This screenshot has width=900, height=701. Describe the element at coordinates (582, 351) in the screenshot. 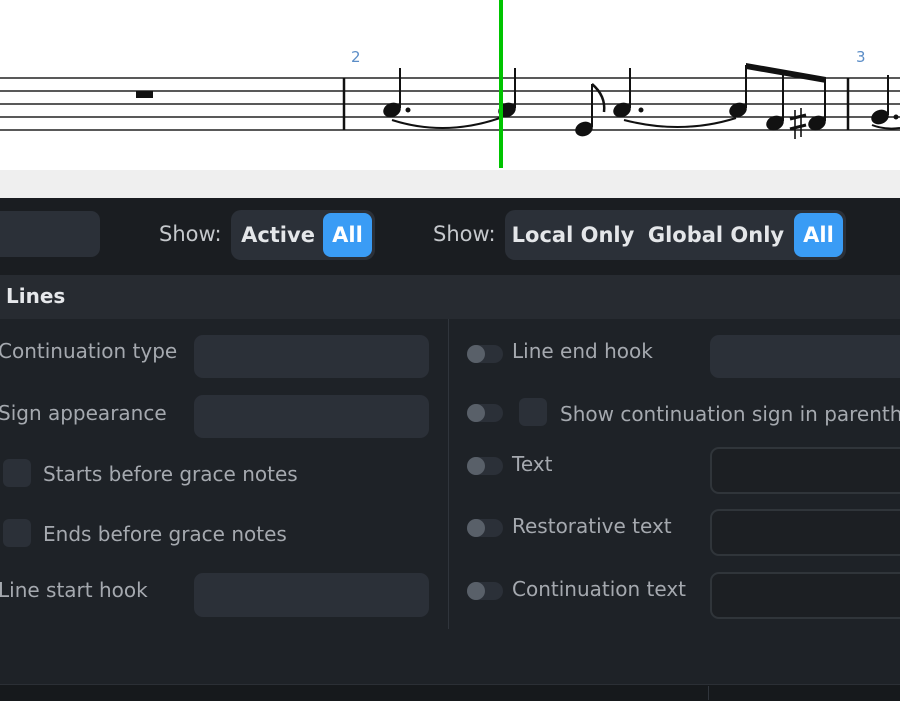

I see `line-end-hook-label: Line end hook` at that location.